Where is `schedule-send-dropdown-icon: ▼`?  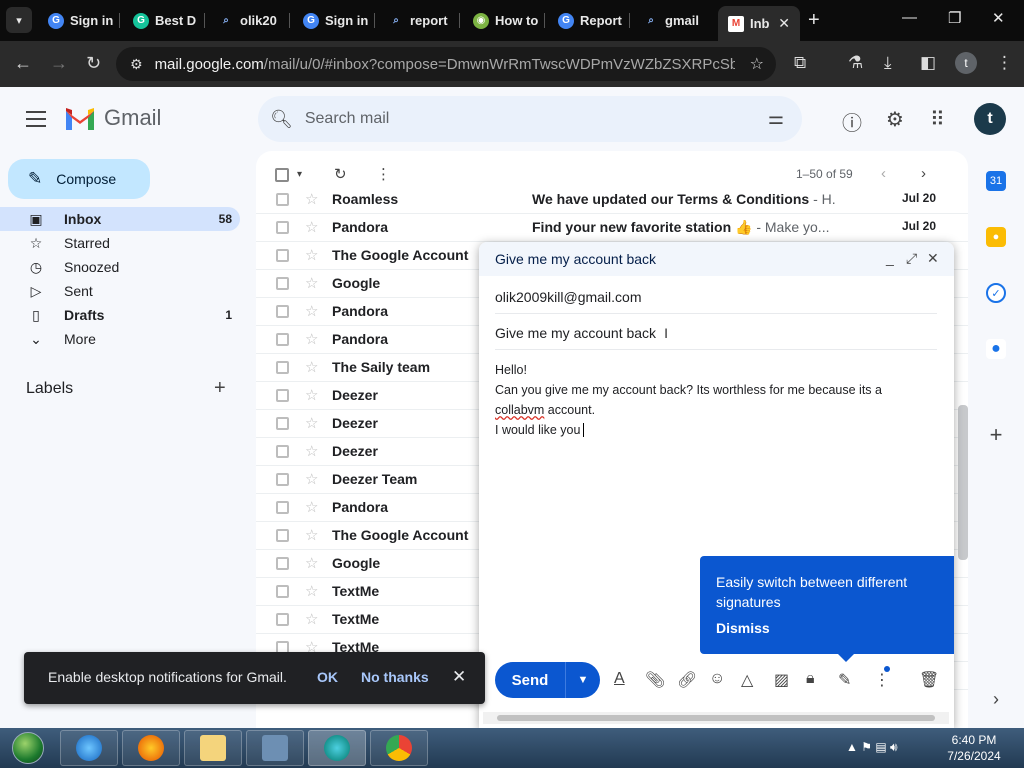 schedule-send-dropdown-icon: ▼ is located at coordinates (582, 680).